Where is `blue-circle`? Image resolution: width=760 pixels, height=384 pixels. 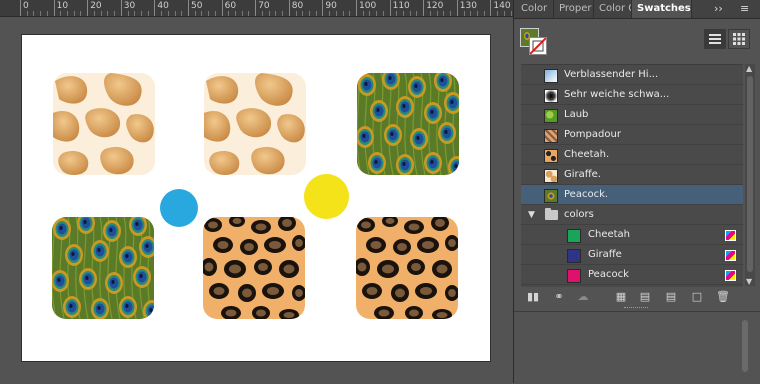
blue-circle is located at coordinates (179, 208).